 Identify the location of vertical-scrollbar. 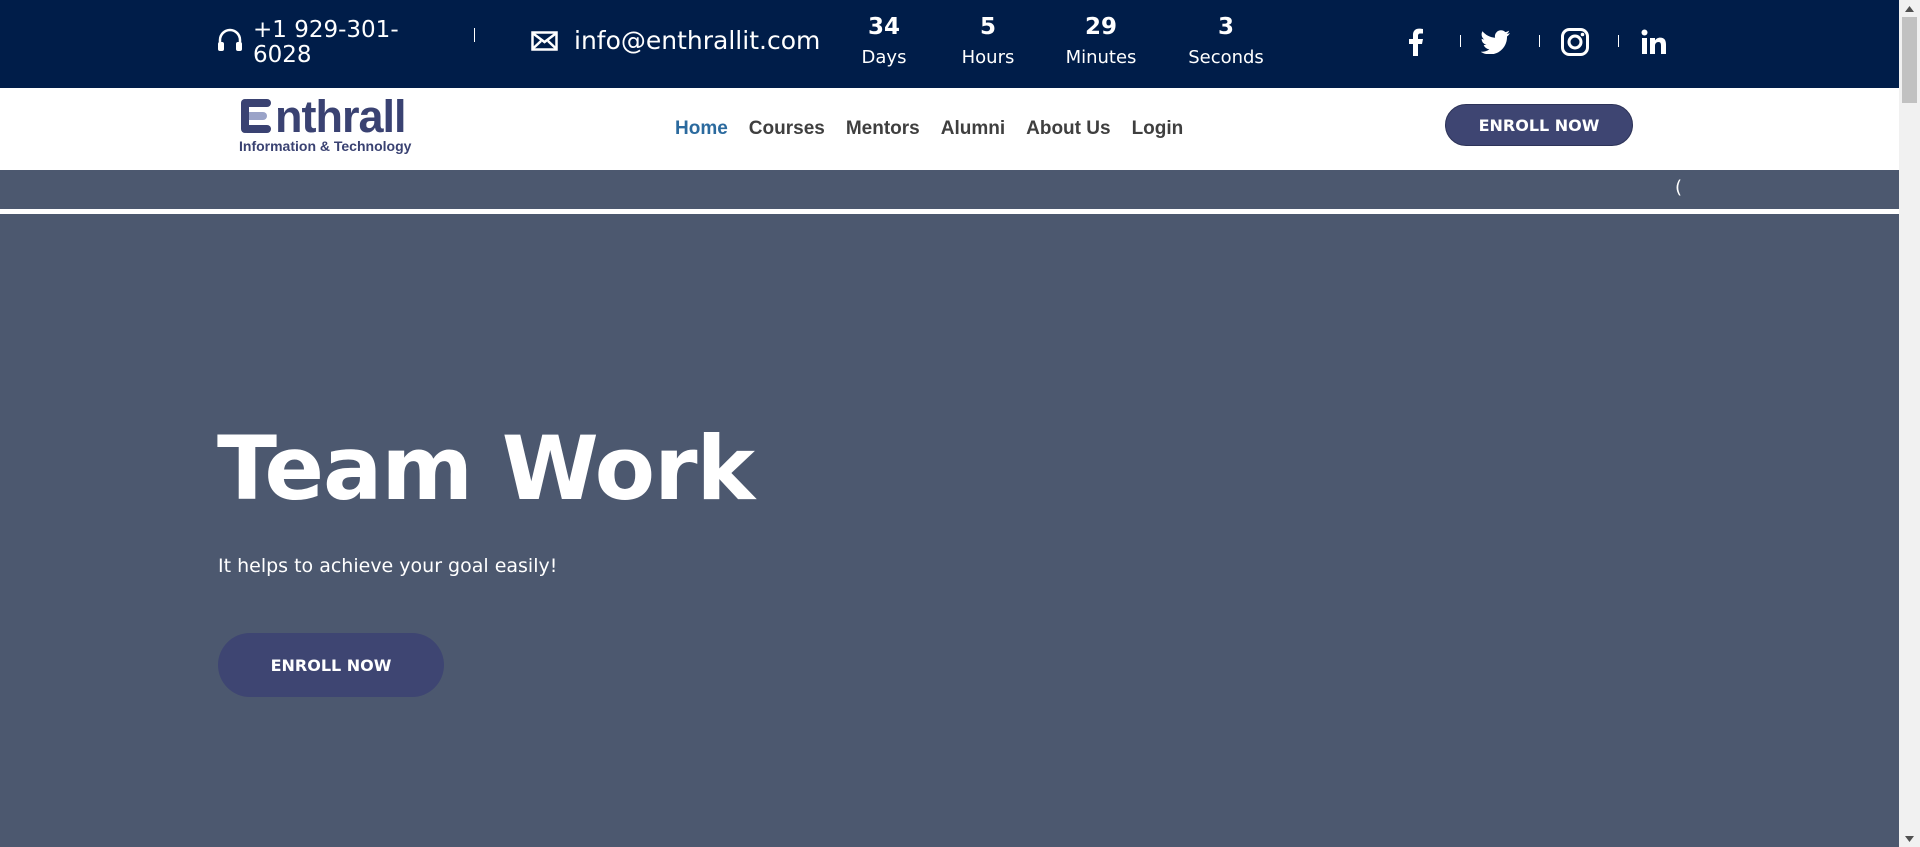
(1909, 423).